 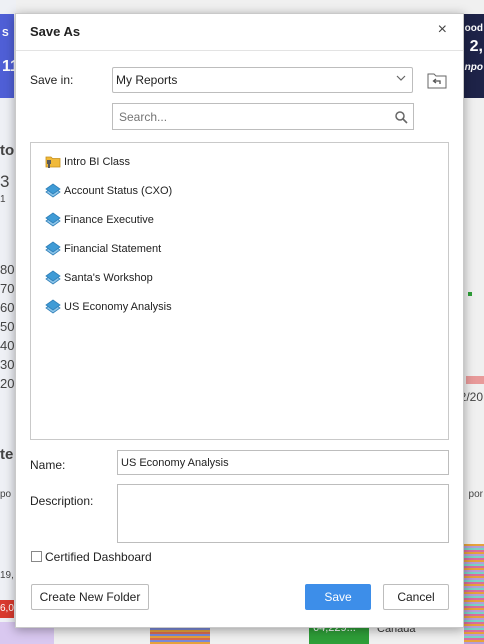 What do you see at coordinates (7, 326) in the screenshot?
I see `background-axis-tick: 50` at bounding box center [7, 326].